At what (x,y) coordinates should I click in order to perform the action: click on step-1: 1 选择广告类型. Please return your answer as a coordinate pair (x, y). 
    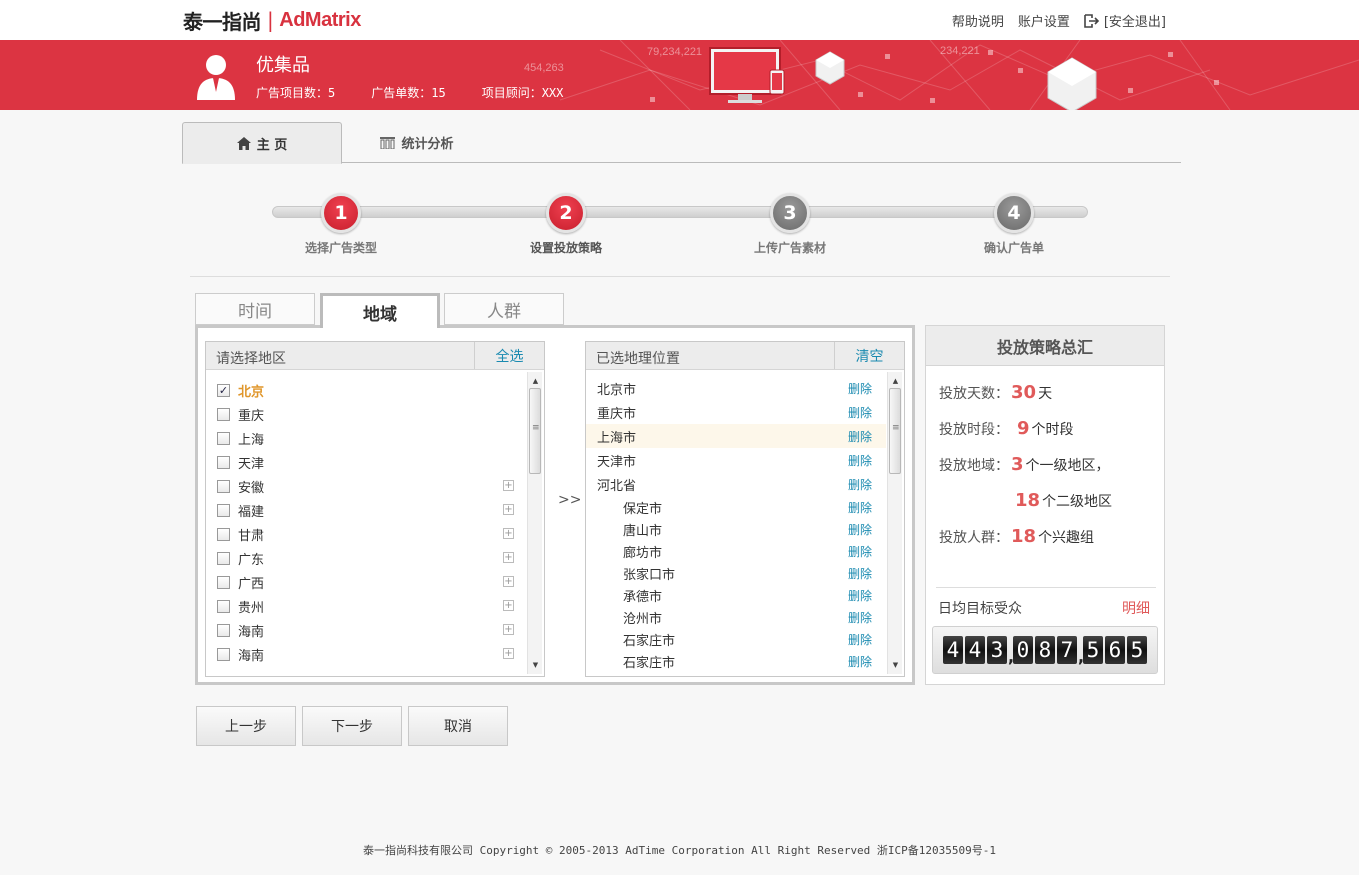
    Looking at the image, I should click on (341, 224).